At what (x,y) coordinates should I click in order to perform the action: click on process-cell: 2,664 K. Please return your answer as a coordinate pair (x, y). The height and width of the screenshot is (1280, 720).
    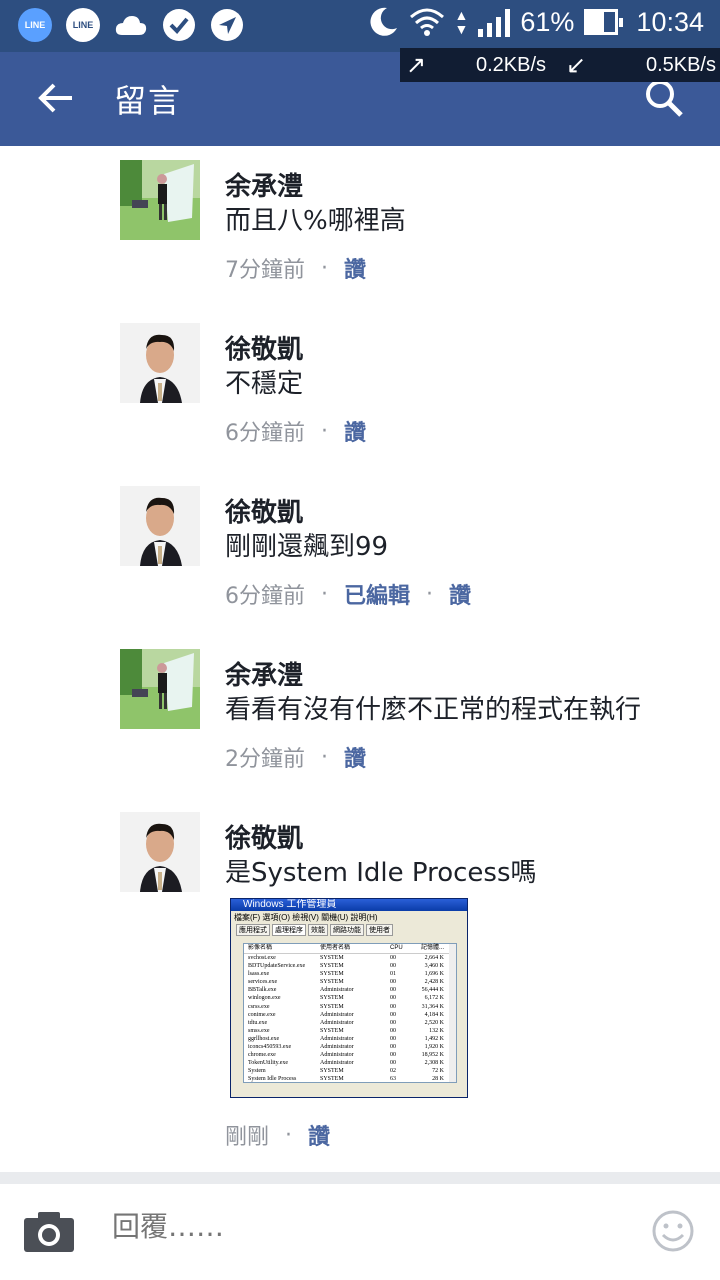
    Looking at the image, I should click on (434, 958).